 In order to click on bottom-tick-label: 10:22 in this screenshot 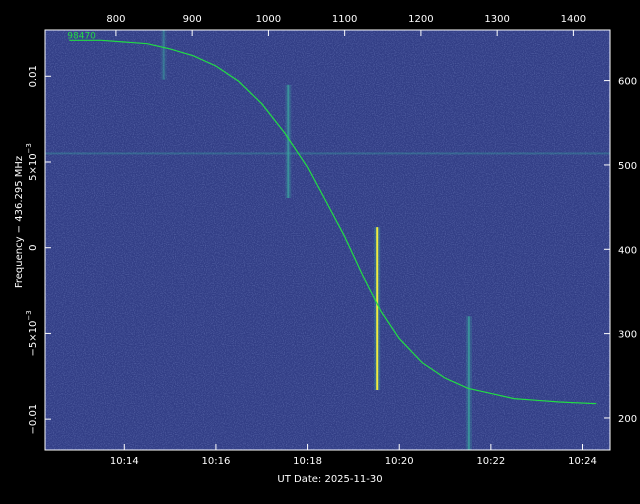, I will do `click(490, 461)`.